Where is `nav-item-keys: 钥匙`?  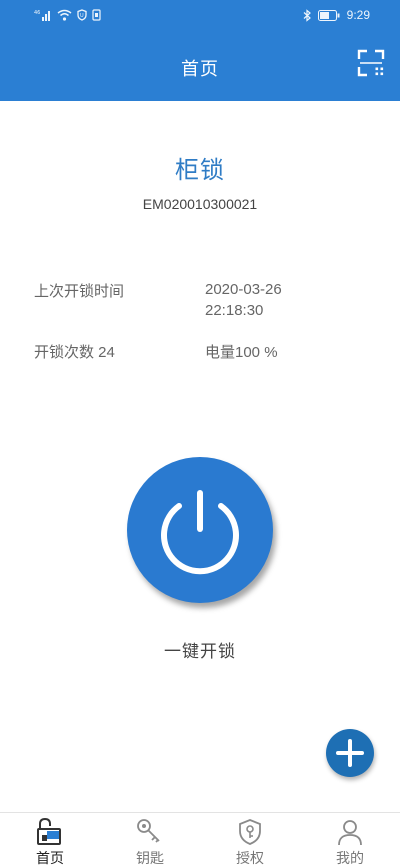
nav-item-keys: 钥匙 is located at coordinates (150, 840).